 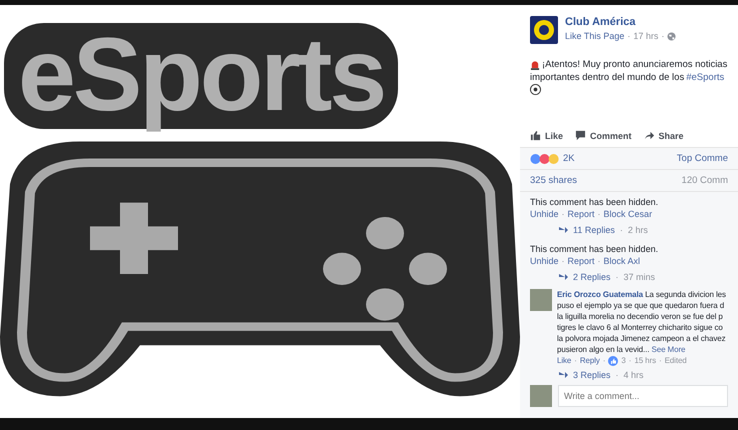 I want to click on like-count: 3, so click(x=623, y=360).